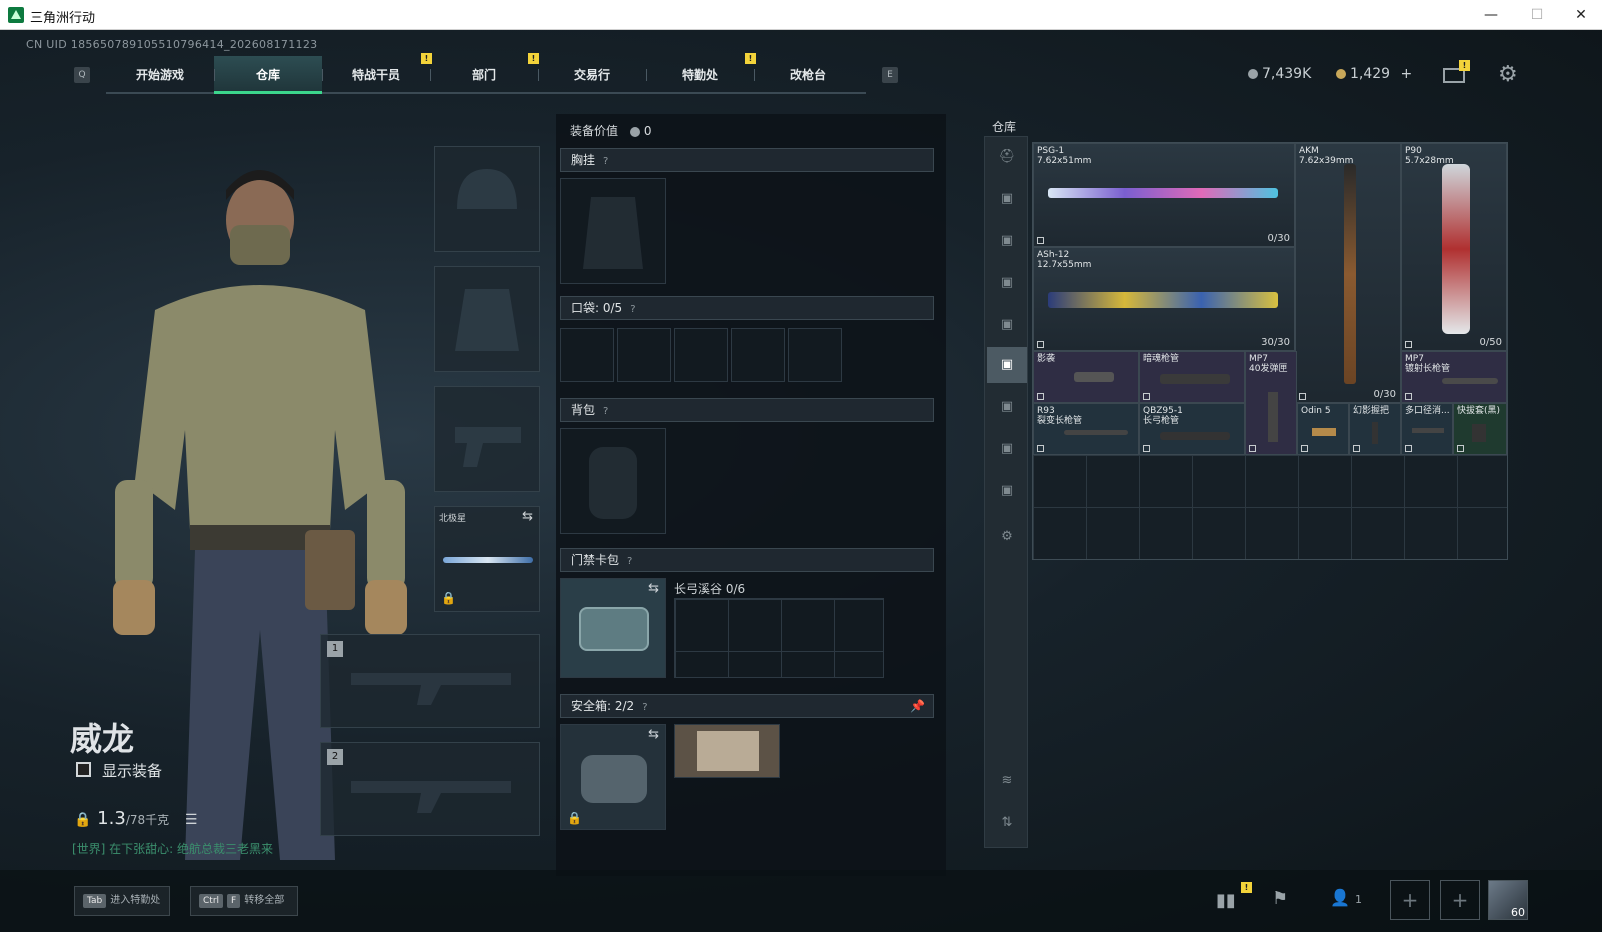  Describe the element at coordinates (1508, 900) in the screenshot. I see `player-avatar: 60` at that location.